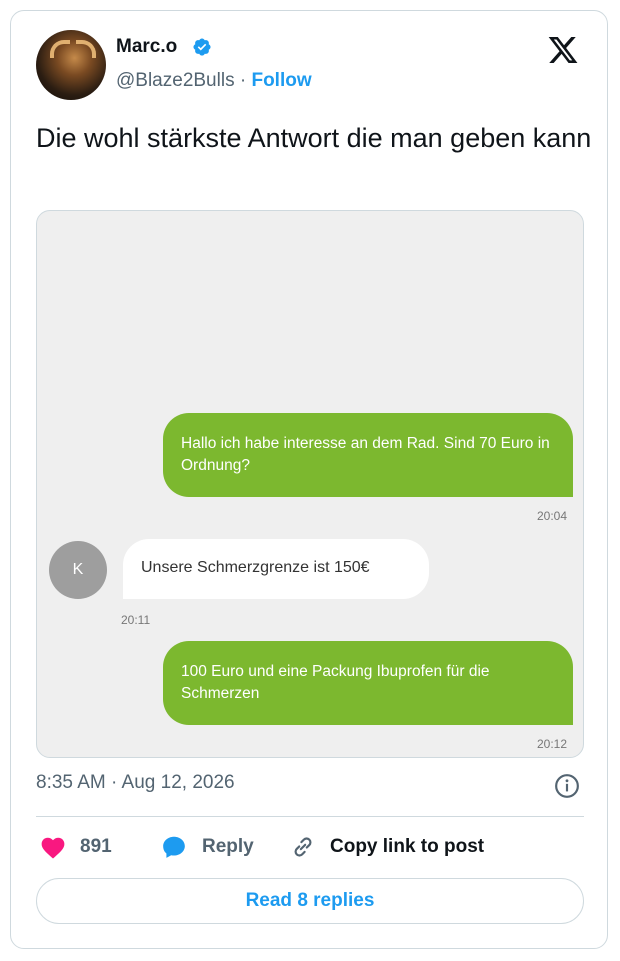  What do you see at coordinates (567, 786) in the screenshot?
I see `info-icon` at bounding box center [567, 786].